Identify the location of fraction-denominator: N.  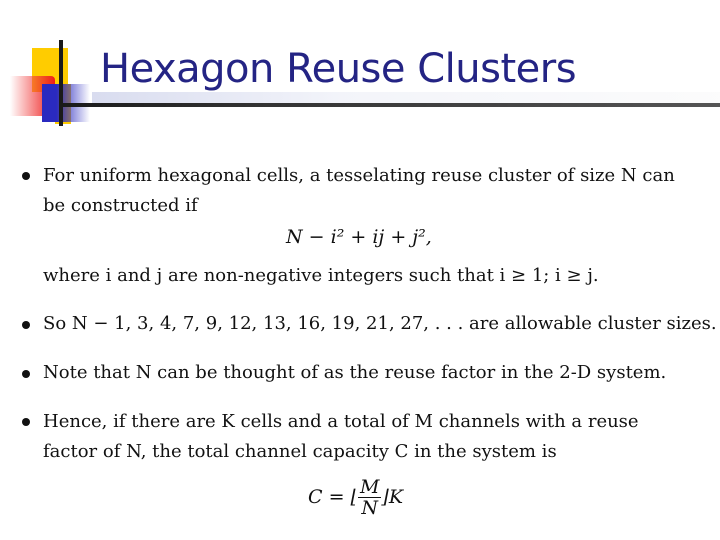
(369, 508).